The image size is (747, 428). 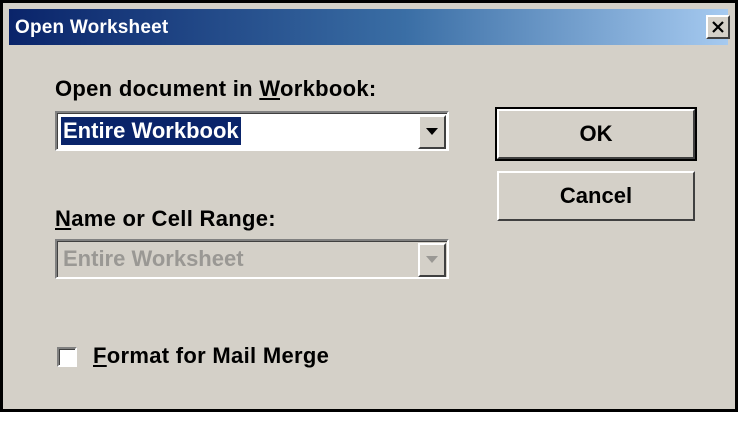 What do you see at coordinates (67, 357) in the screenshot?
I see `mail-merge-checkbox` at bounding box center [67, 357].